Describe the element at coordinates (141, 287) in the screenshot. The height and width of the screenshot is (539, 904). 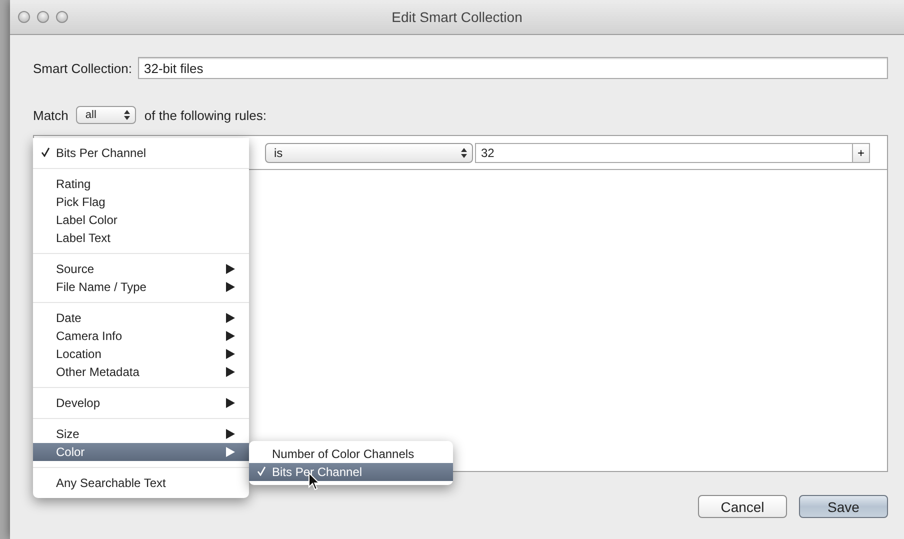
I see `menu-item: File Name / Type` at that location.